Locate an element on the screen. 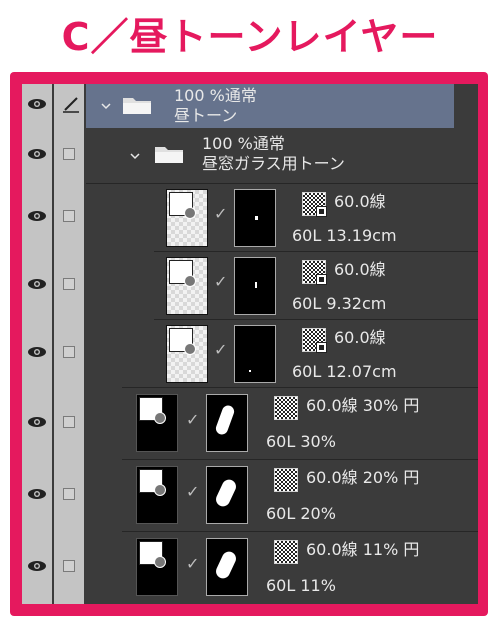 This screenshot has width=500, height=628. layer-info: 60L 30% is located at coordinates (301, 441).